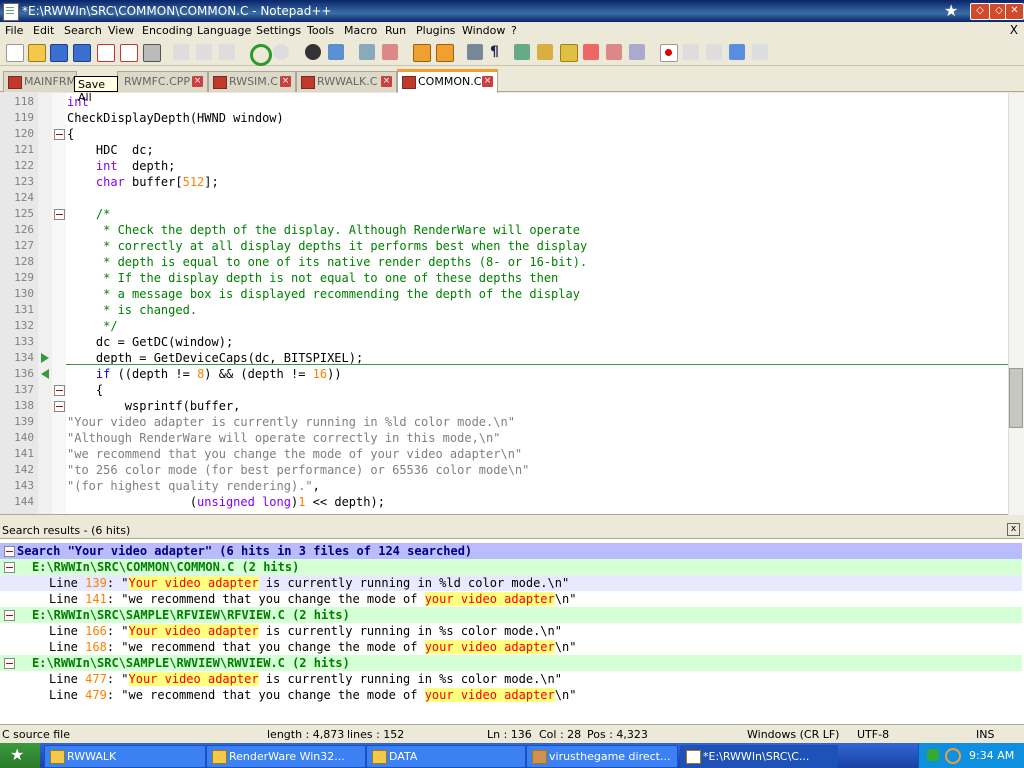  Describe the element at coordinates (483, 30) in the screenshot. I see `menu-window: Window` at that location.